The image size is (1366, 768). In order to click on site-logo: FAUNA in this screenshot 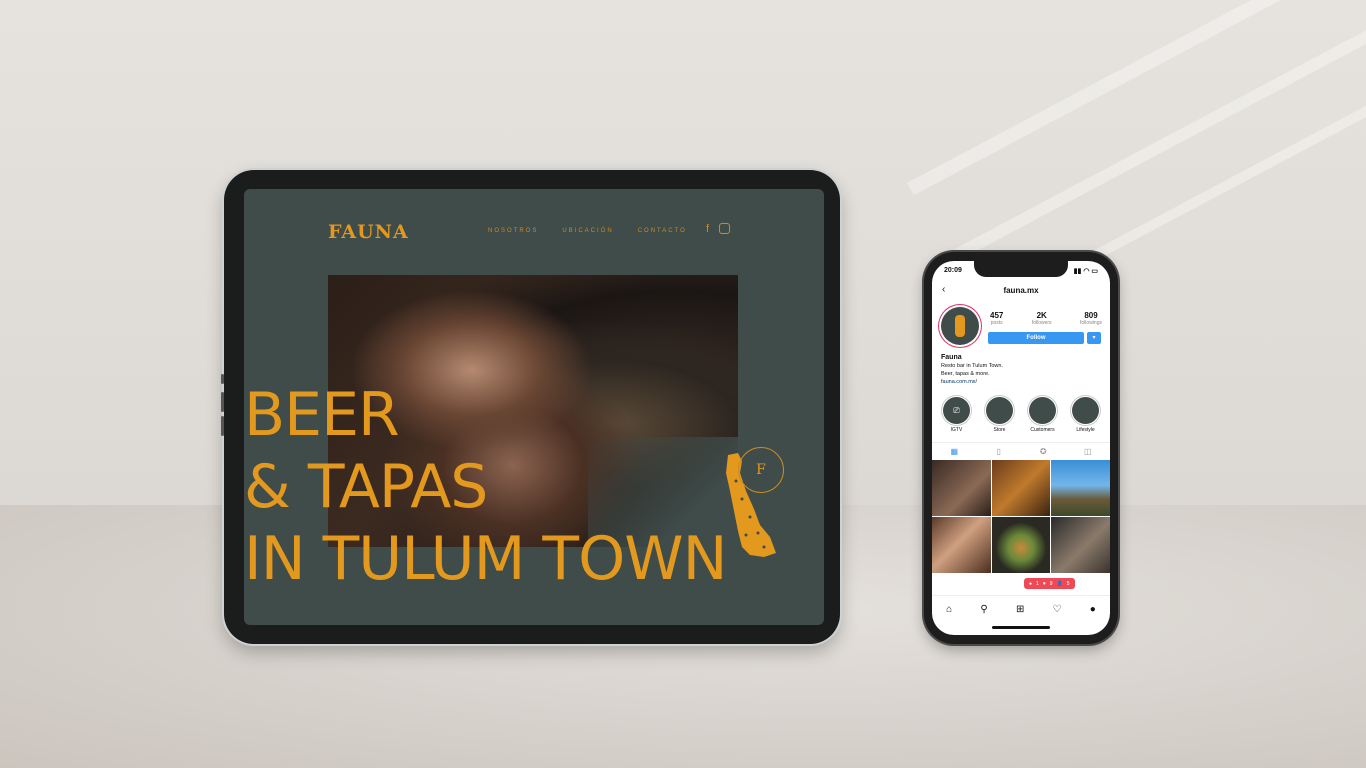, I will do `click(368, 232)`.